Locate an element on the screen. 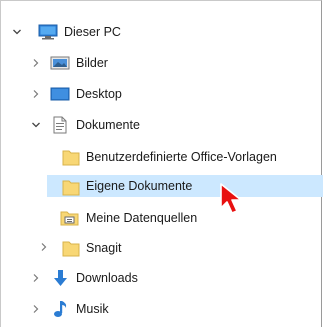 The image size is (324, 329). tree-item-musik: Musik is located at coordinates (162, 309).